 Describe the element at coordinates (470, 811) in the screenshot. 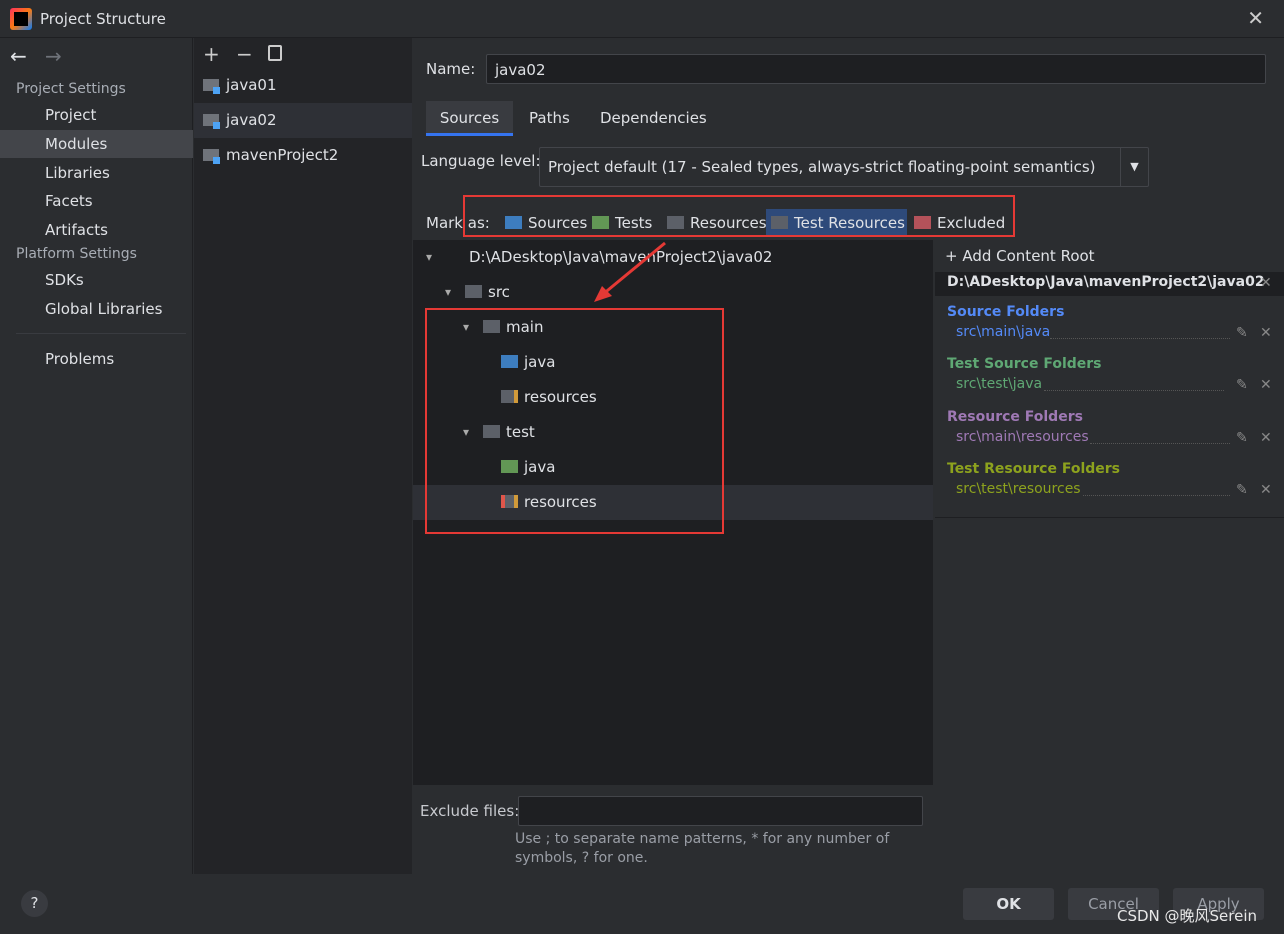

I see `exclude-files-label: Exclude files:` at that location.